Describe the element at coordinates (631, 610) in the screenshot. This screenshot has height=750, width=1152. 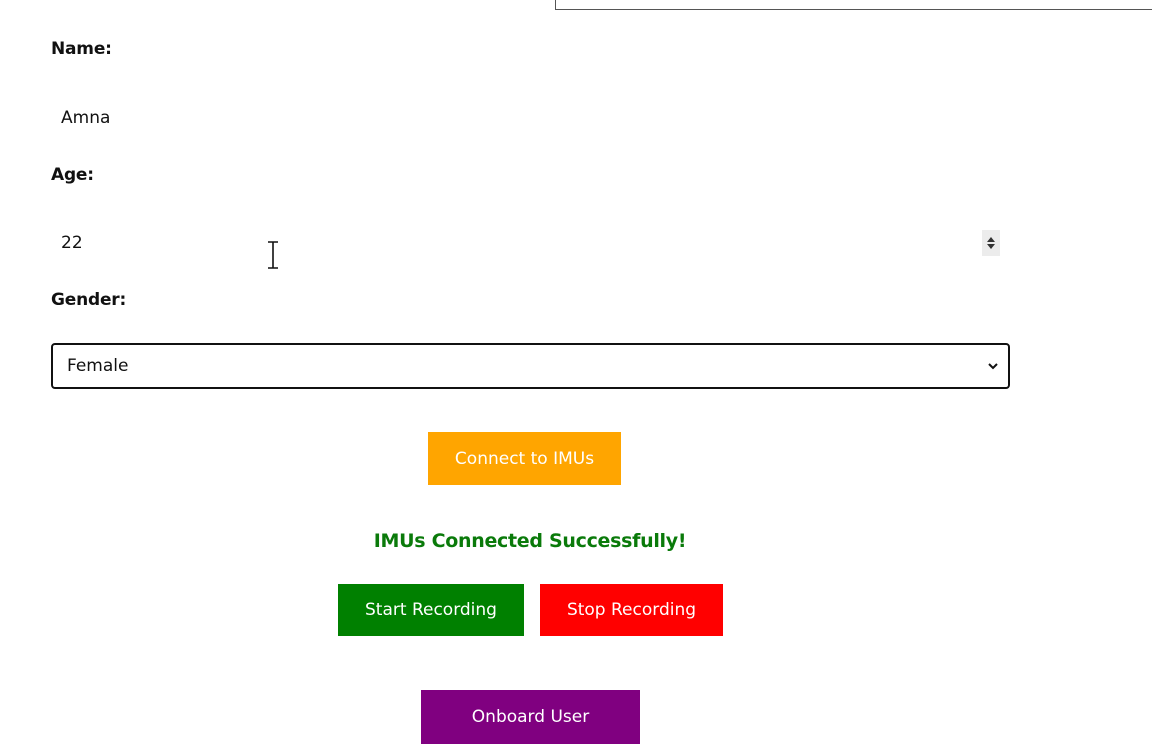
I see `stop-recording-button: Stop Recording` at that location.